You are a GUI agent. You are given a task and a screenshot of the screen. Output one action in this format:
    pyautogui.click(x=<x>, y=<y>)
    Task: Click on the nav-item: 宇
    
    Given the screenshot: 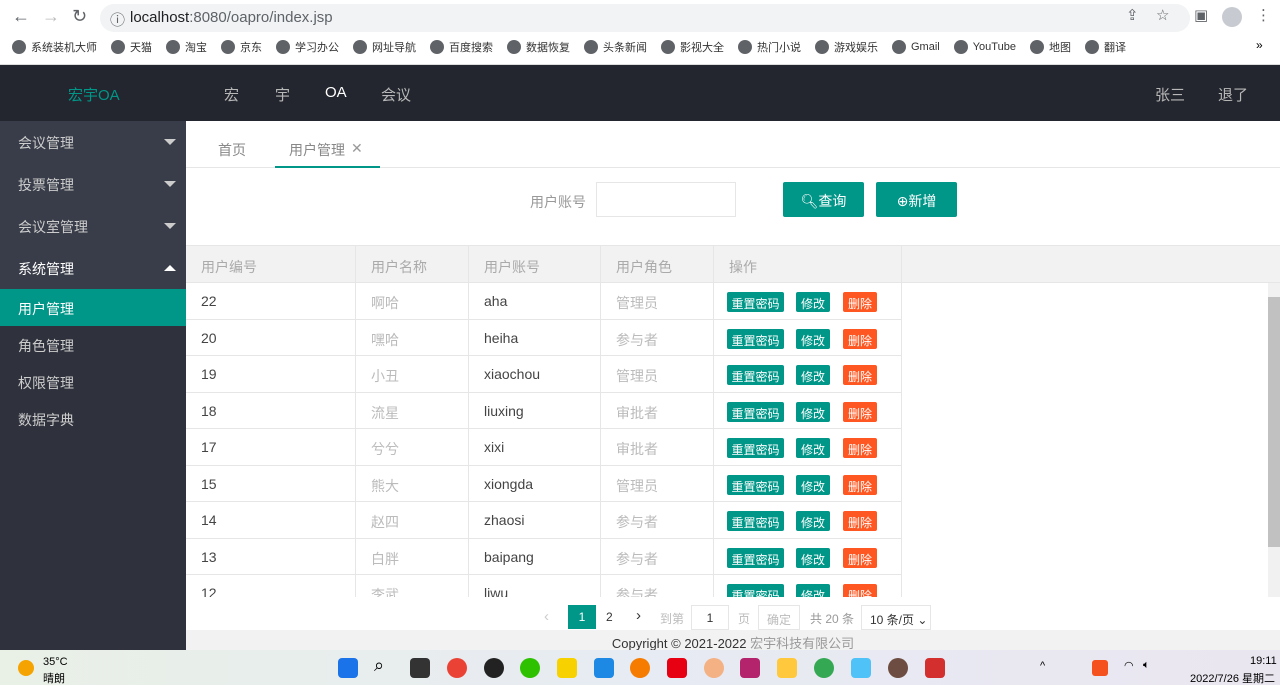 What is the action you would take?
    pyautogui.click(x=282, y=94)
    